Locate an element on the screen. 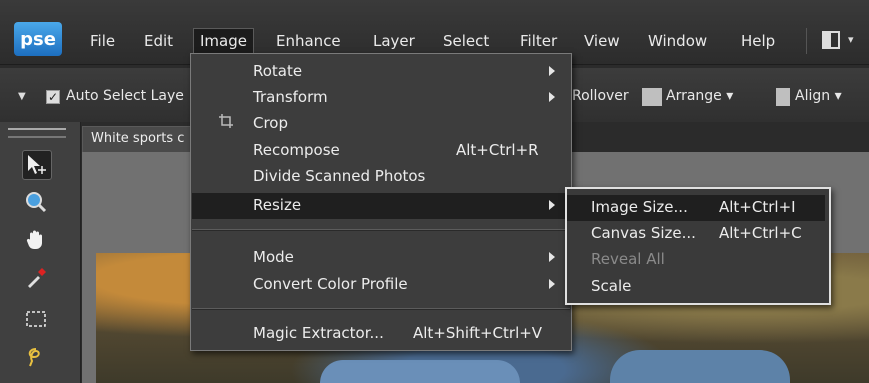 This screenshot has height=383, width=869. menu-edit: Edit is located at coordinates (158, 41).